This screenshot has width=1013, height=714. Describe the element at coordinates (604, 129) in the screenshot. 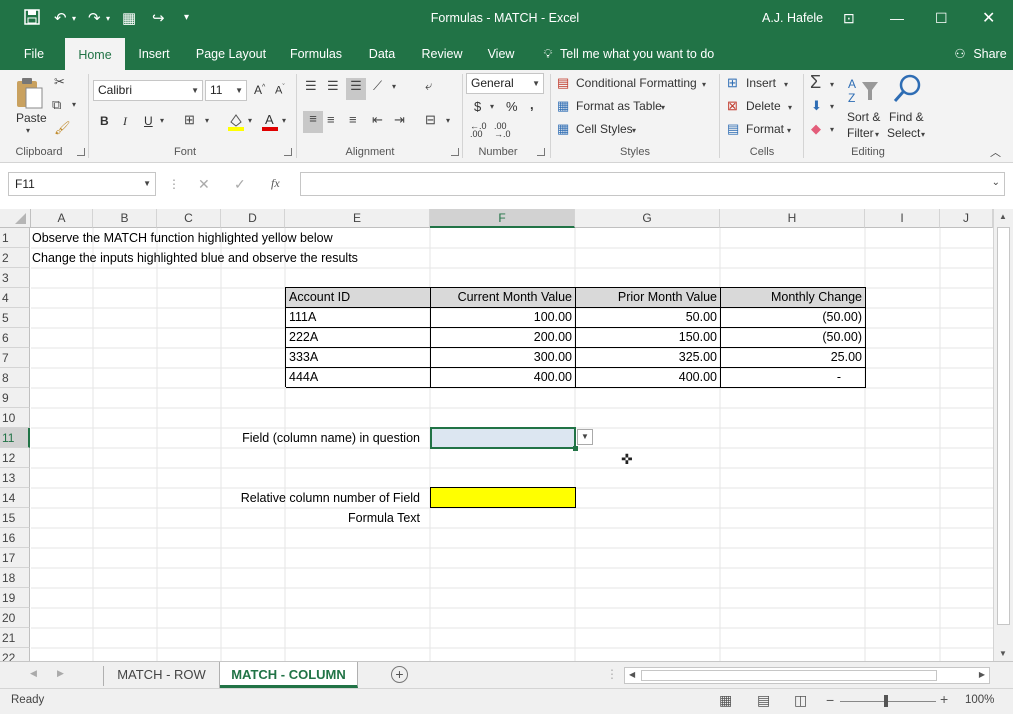

I see `cell-styles-button: Cell Styles` at that location.